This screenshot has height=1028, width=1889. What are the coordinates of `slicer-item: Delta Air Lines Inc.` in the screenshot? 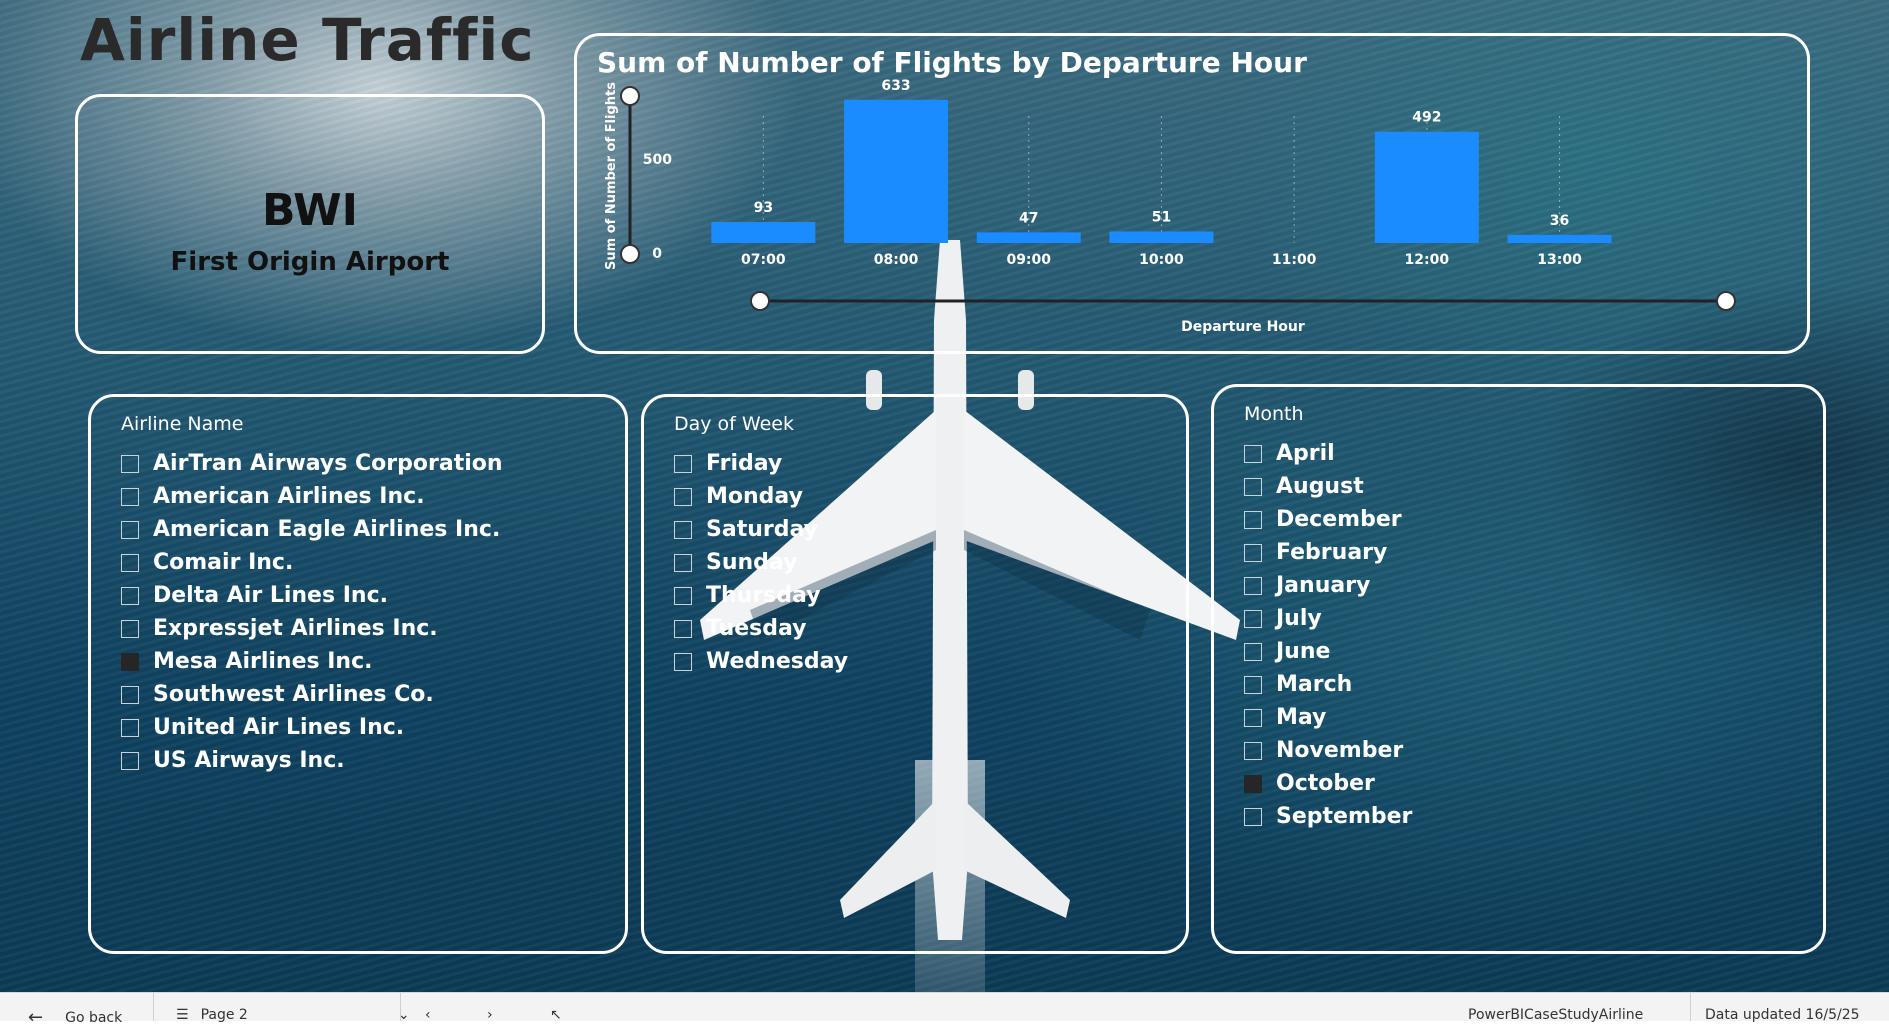 It's located at (312, 595).